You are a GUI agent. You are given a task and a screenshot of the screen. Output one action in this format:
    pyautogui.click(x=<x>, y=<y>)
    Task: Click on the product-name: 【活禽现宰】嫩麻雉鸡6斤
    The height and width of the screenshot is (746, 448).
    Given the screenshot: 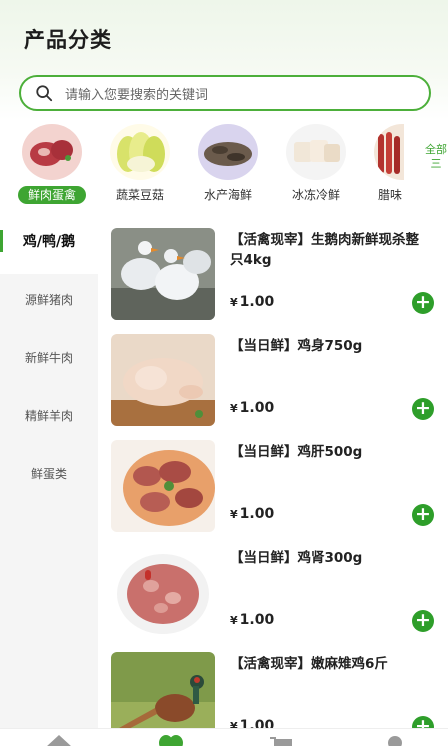 What is the action you would take?
    pyautogui.click(x=309, y=664)
    